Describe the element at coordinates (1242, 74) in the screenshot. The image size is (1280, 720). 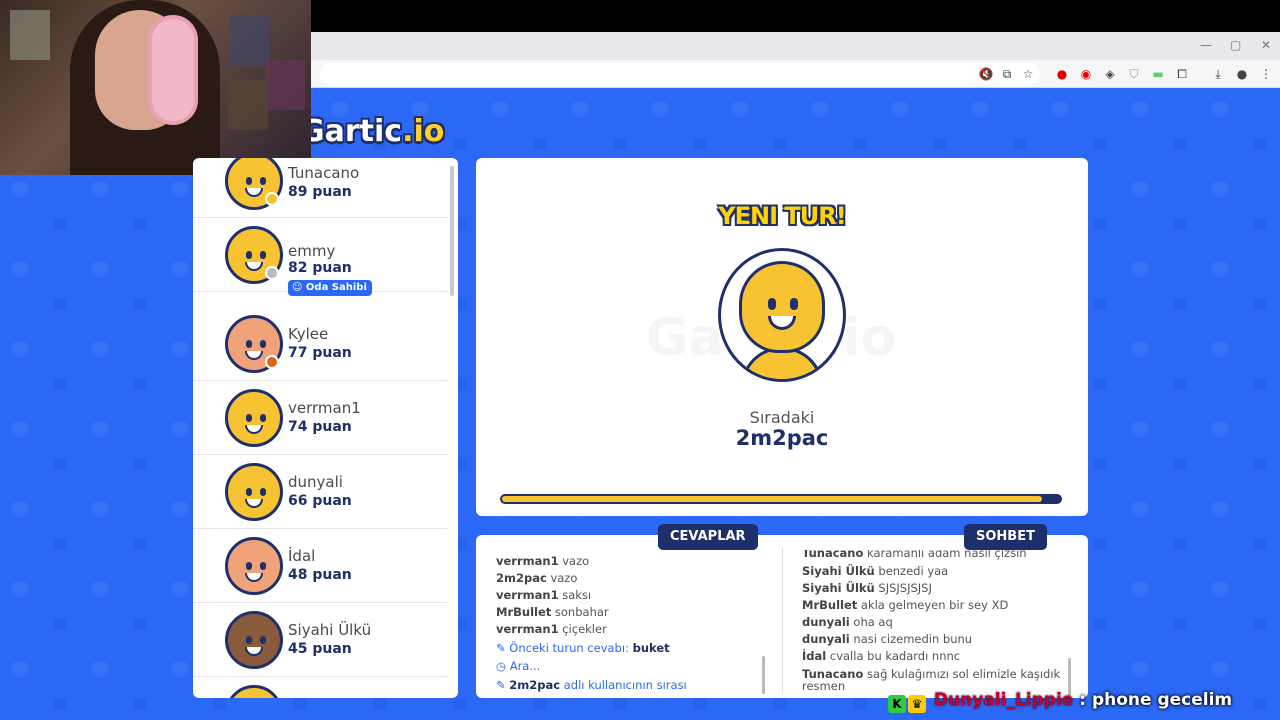
I see `profile-icon: ●` at that location.